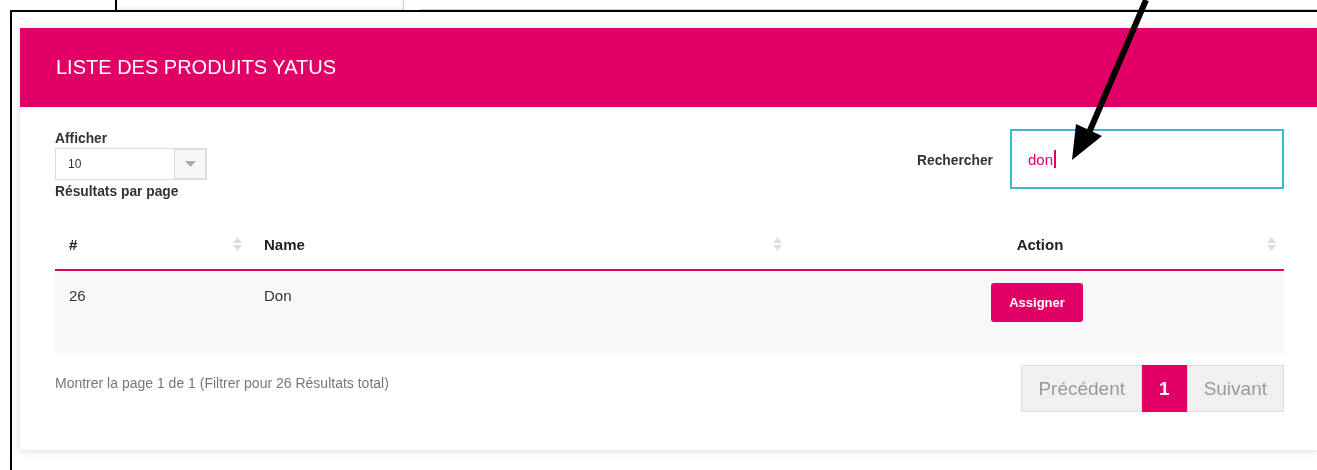 The image size is (1317, 470). What do you see at coordinates (1164, 388) in the screenshot?
I see `pagination-button: 1` at bounding box center [1164, 388].